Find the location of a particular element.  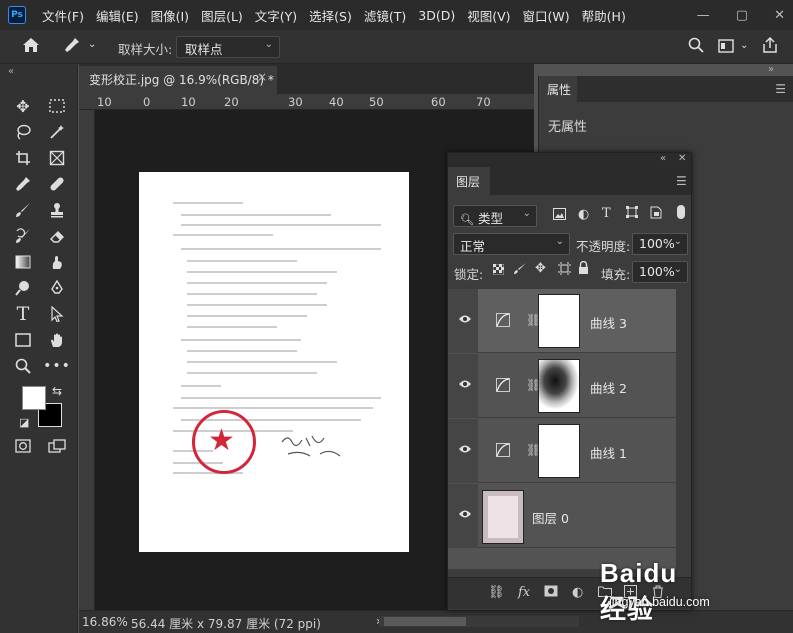

menu-layer: 图层(L) is located at coordinates (222, 15).